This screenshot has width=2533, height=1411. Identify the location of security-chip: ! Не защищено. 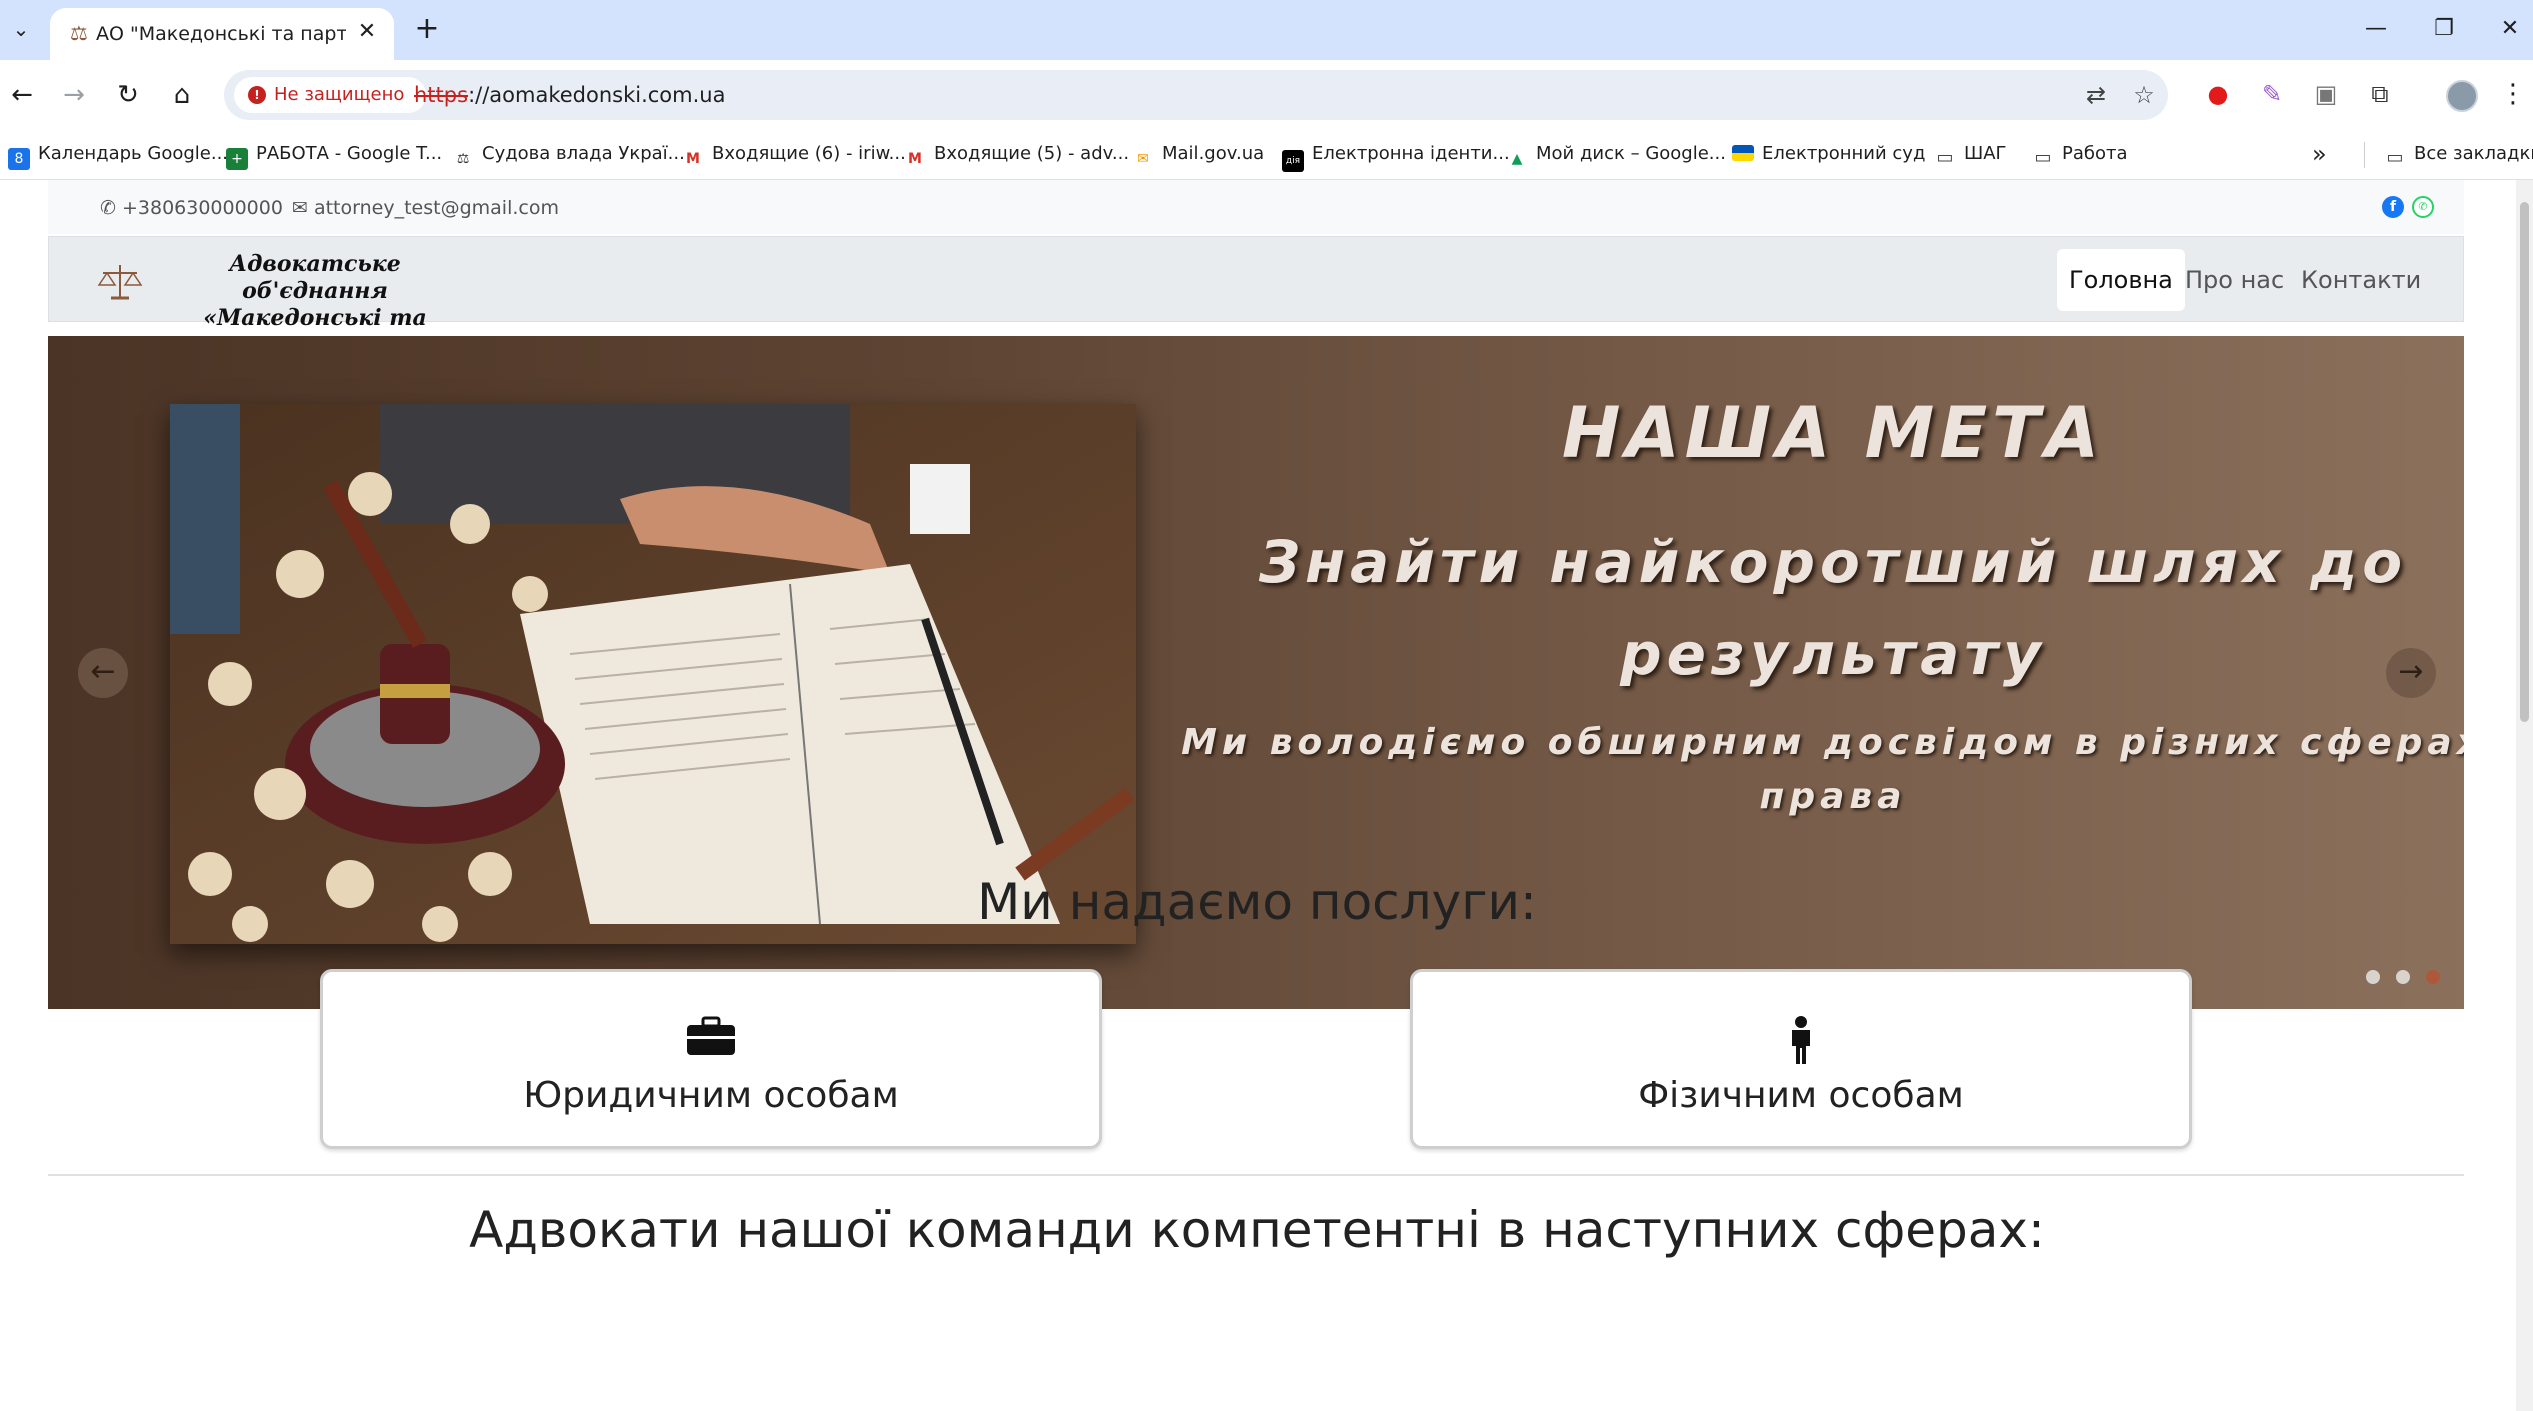
(330, 95).